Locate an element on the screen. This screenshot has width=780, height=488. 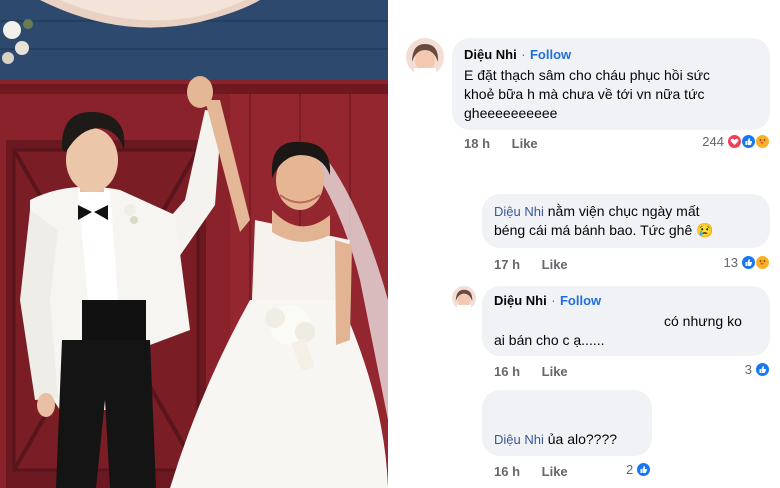
comment-meta: 18 h Like is located at coordinates (510, 143).